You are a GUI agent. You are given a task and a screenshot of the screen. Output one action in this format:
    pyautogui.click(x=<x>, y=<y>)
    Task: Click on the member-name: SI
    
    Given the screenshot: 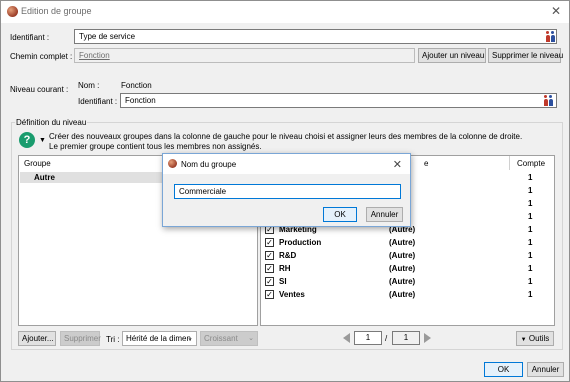 What is the action you would take?
    pyautogui.click(x=283, y=281)
    